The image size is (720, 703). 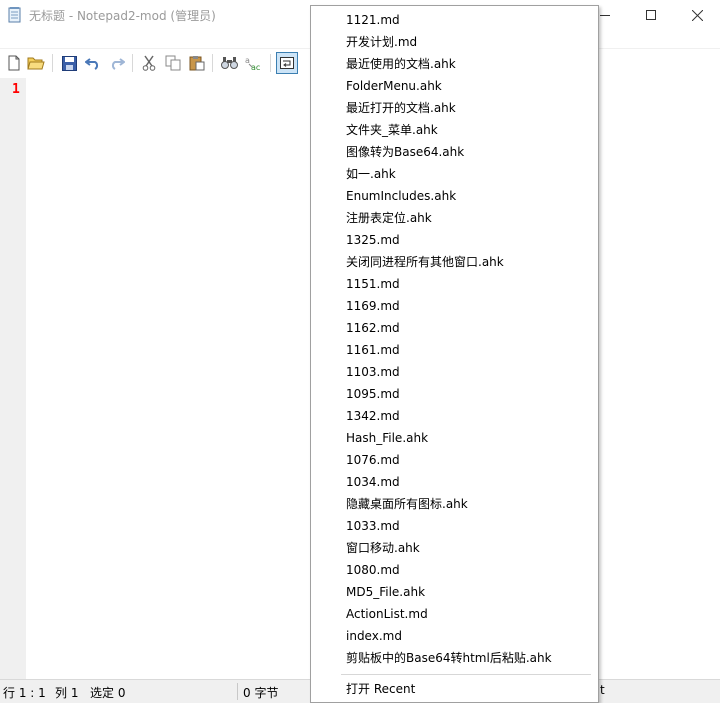 What do you see at coordinates (455, 394) in the screenshot?
I see `menu-item-recent-file: 1095.md` at bounding box center [455, 394].